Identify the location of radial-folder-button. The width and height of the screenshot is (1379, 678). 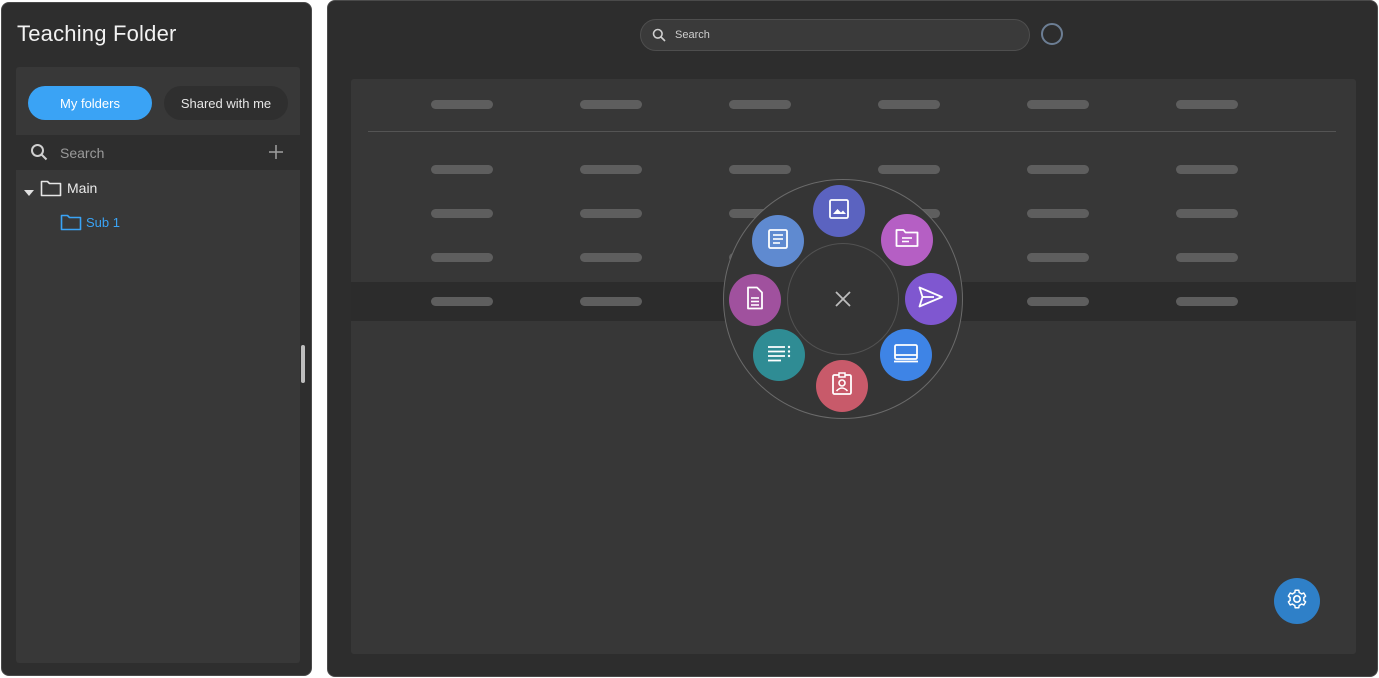
(907, 240).